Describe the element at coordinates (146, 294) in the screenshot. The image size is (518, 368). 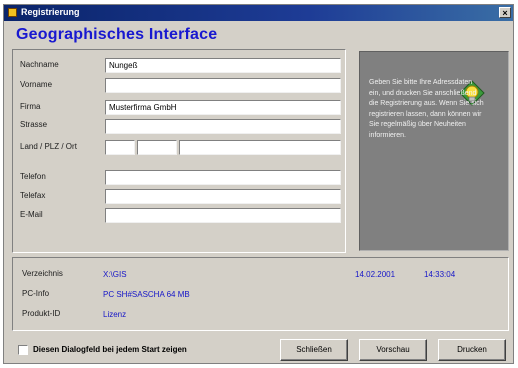
I see `pcinfo-value: PC SH#SASCHA 64 MB` at that location.